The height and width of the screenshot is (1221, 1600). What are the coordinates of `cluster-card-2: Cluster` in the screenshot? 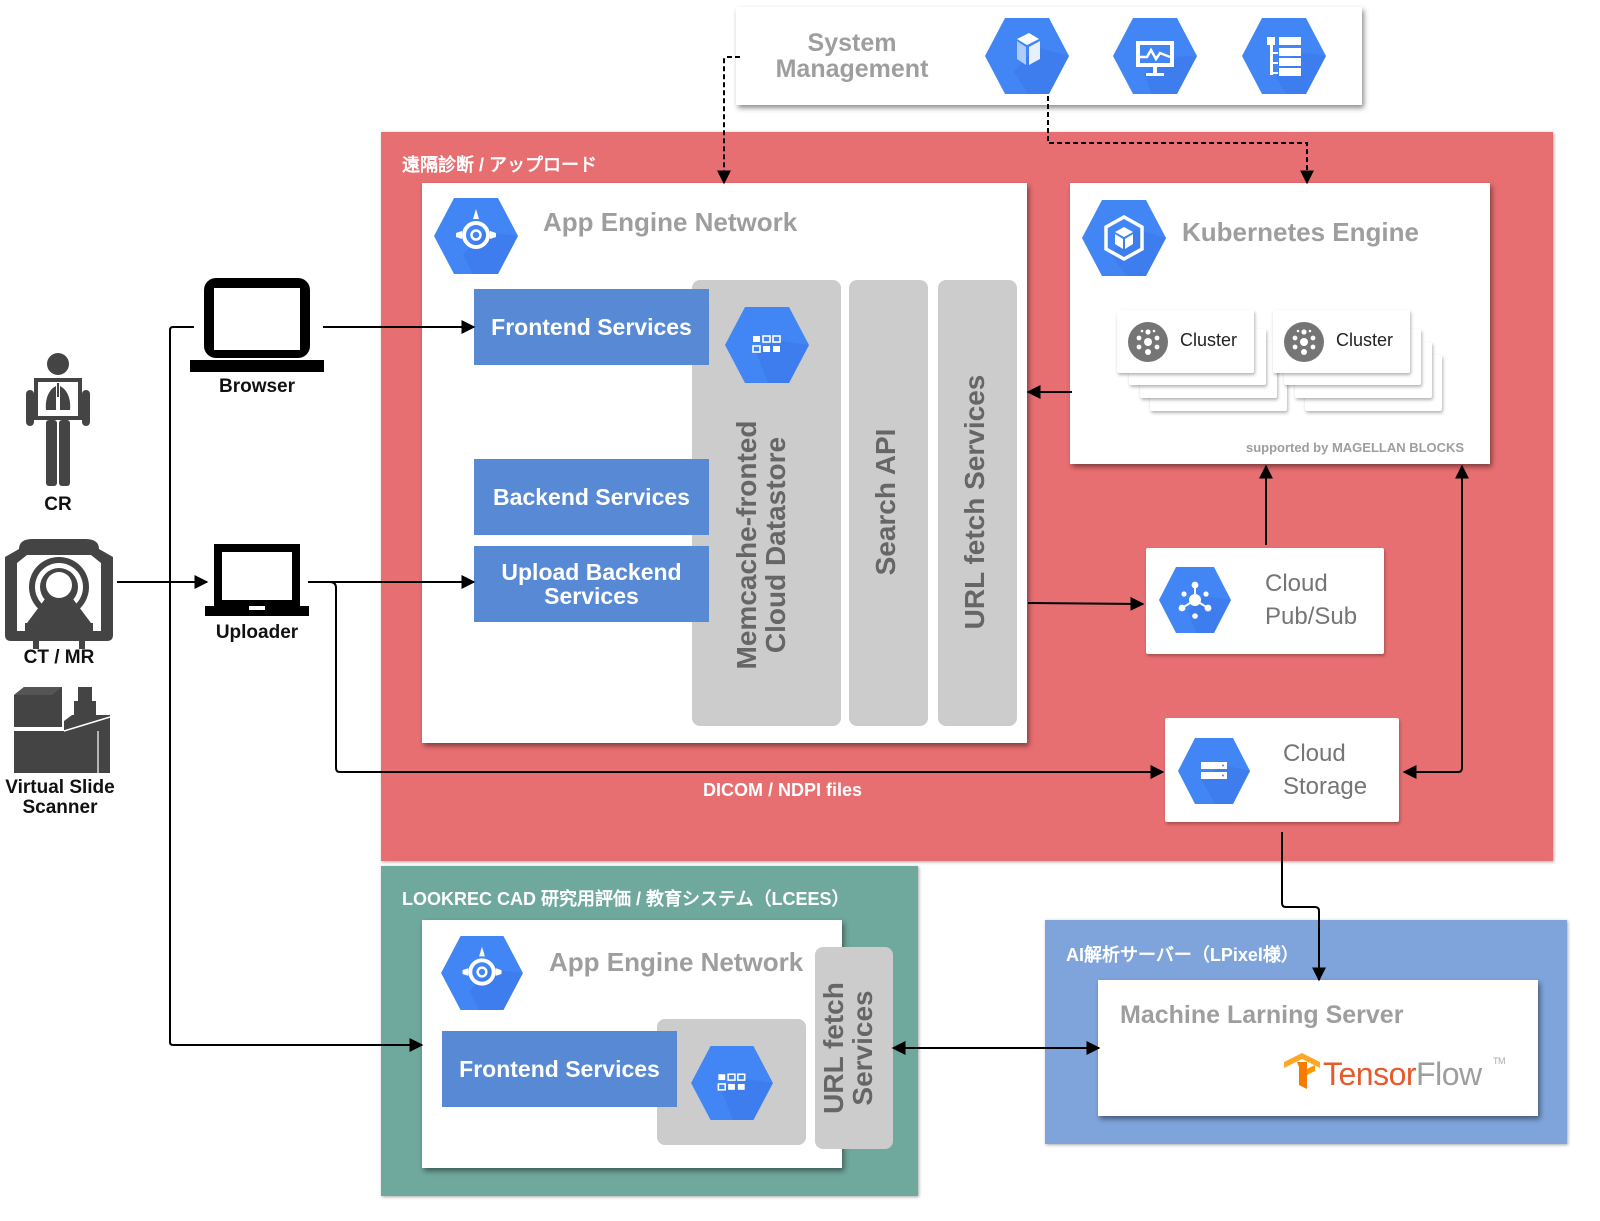 It's located at (1341, 341).